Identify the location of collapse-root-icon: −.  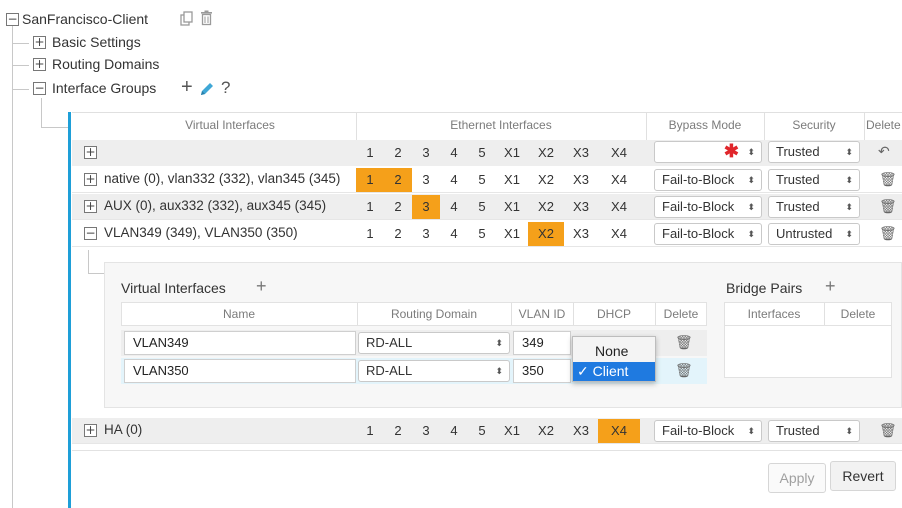
(12, 19).